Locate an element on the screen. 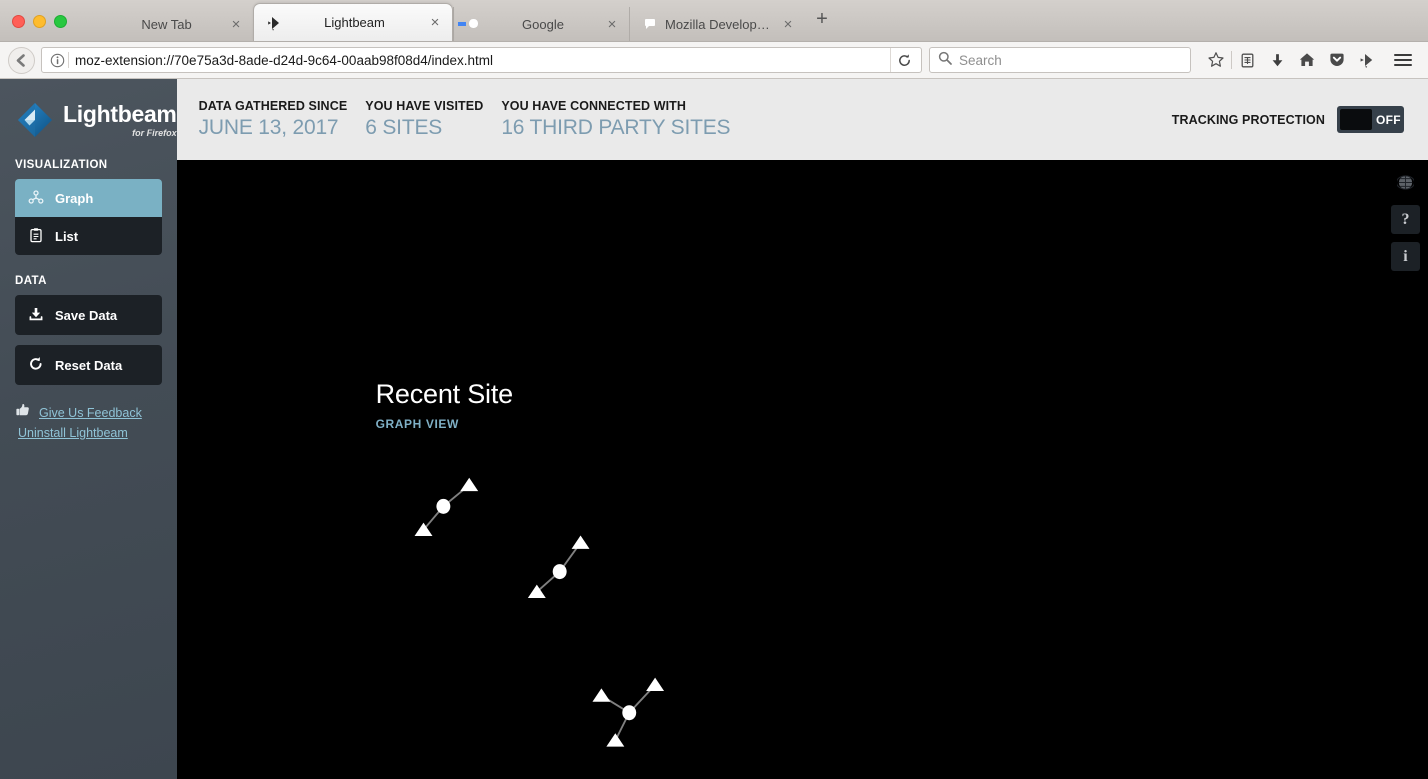  stat-label: DATA GATHERED SINCE is located at coordinates (273, 106).